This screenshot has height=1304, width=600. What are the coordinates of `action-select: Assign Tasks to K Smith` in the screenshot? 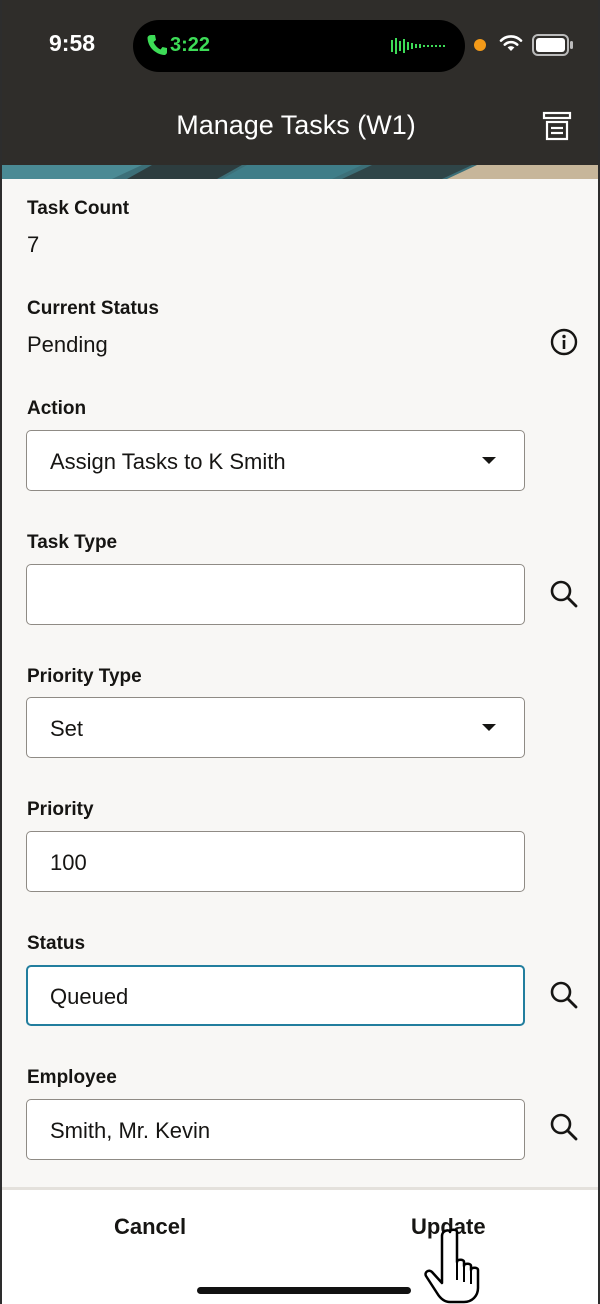 It's located at (275, 460).